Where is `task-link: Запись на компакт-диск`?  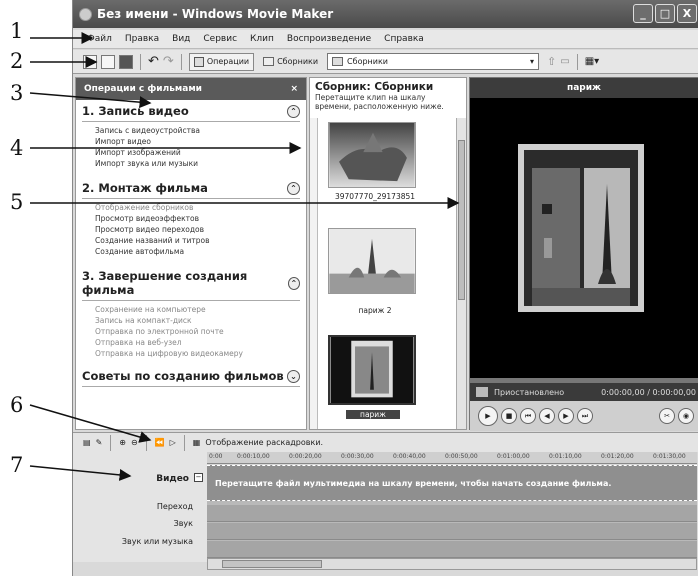
task-link: Запись на компакт-диск is located at coordinates (191, 320).